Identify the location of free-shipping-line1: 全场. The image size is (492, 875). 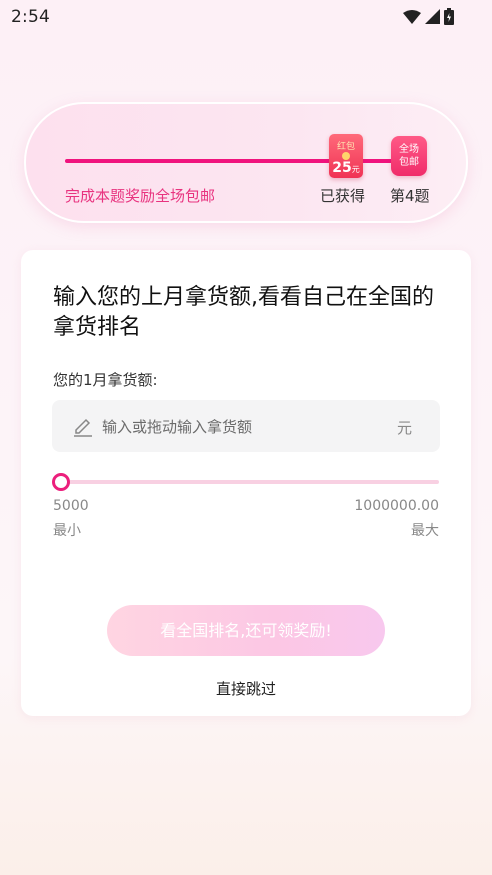
(409, 149).